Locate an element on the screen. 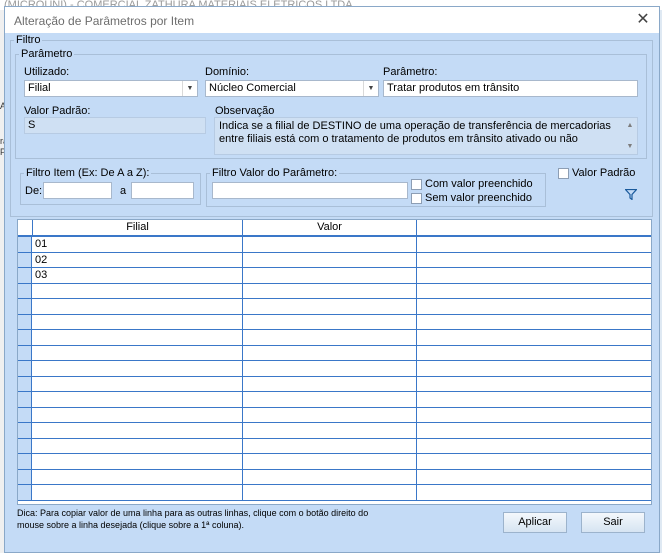  filter-funnel-icon is located at coordinates (631, 194).